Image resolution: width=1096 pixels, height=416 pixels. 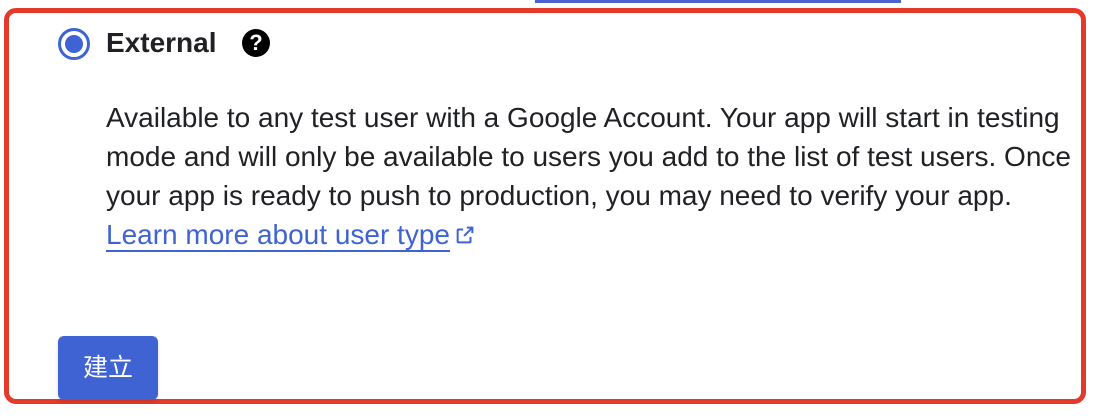 I want to click on external-link-icon, so click(x=465, y=236).